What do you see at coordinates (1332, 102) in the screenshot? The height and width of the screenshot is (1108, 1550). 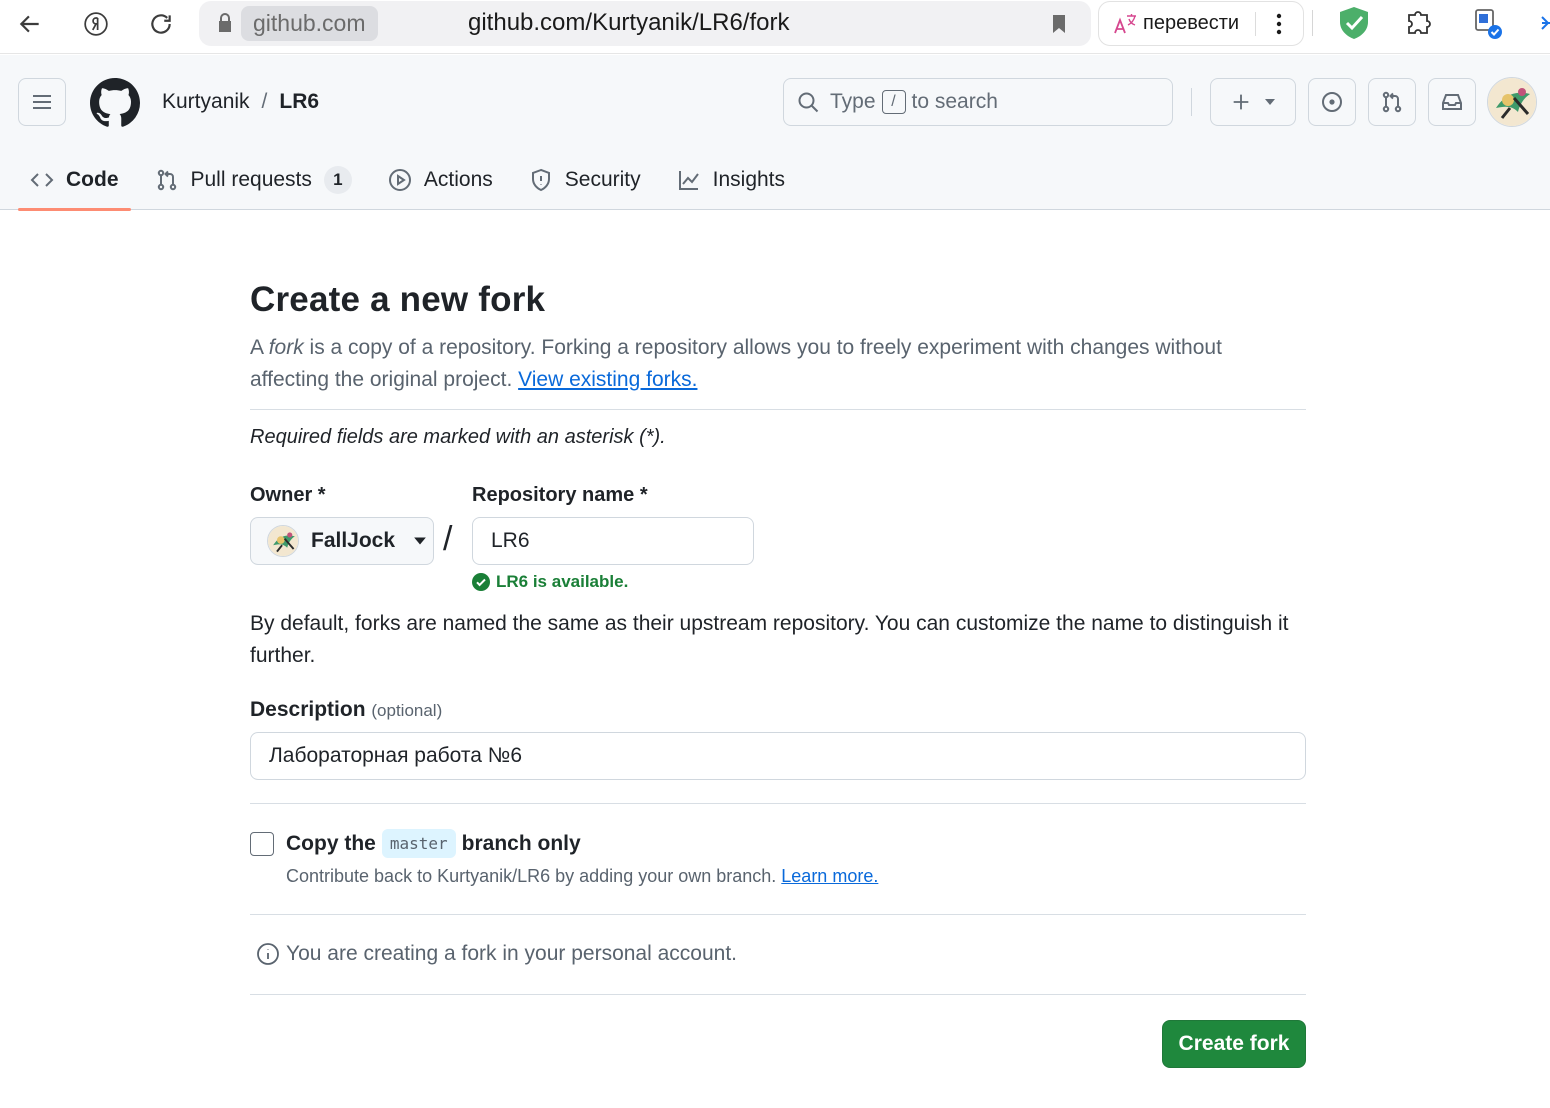 I see `issues-icon` at bounding box center [1332, 102].